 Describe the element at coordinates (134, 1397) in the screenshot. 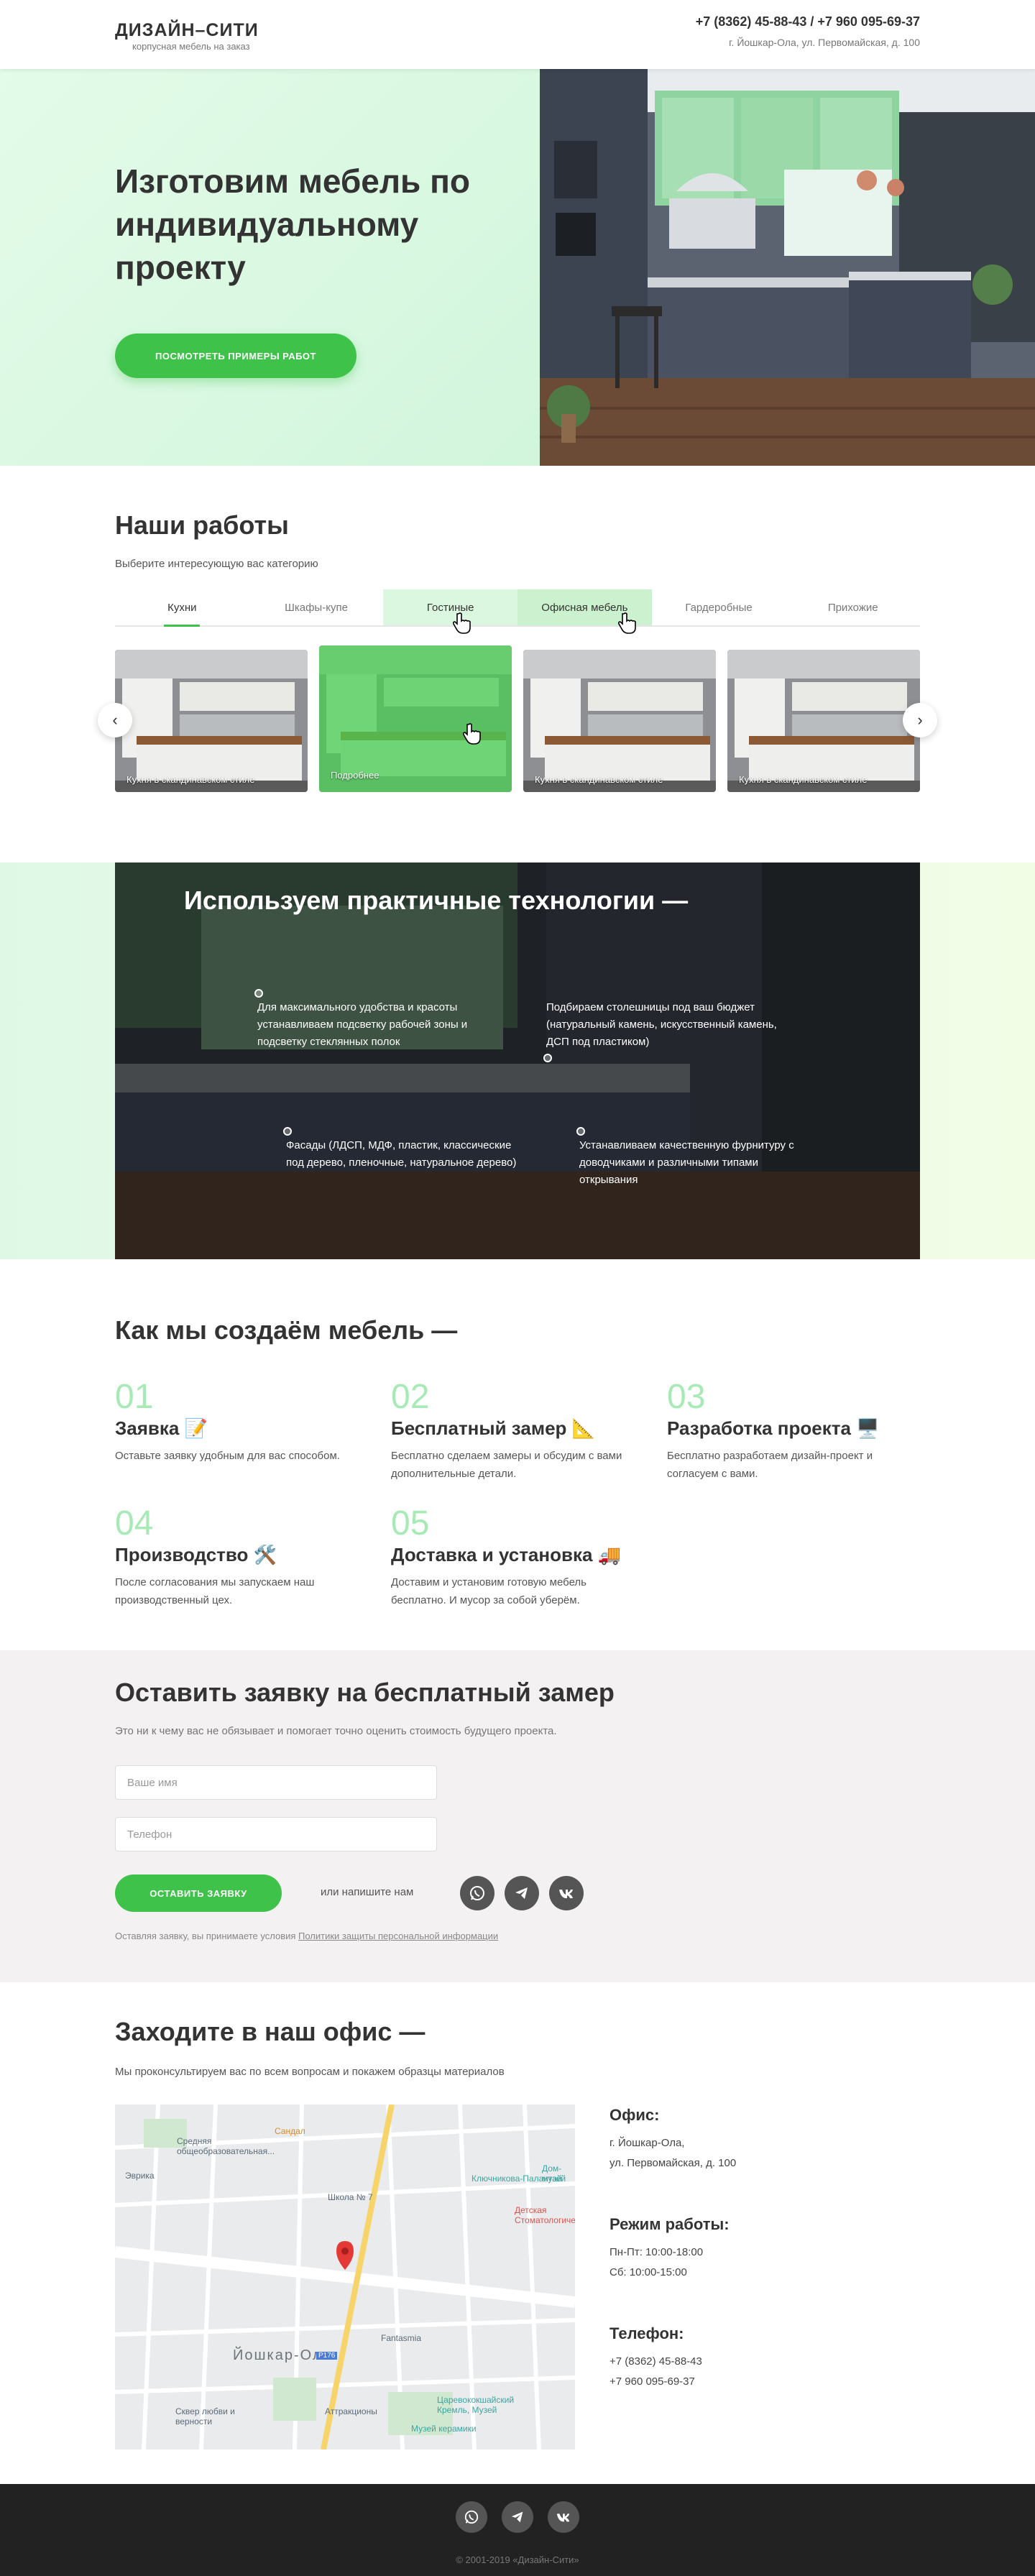

I see `step-number: 01` at that location.